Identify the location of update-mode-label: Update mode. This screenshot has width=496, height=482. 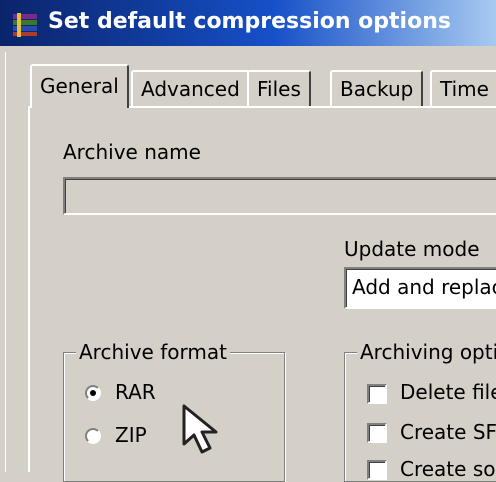
(412, 249).